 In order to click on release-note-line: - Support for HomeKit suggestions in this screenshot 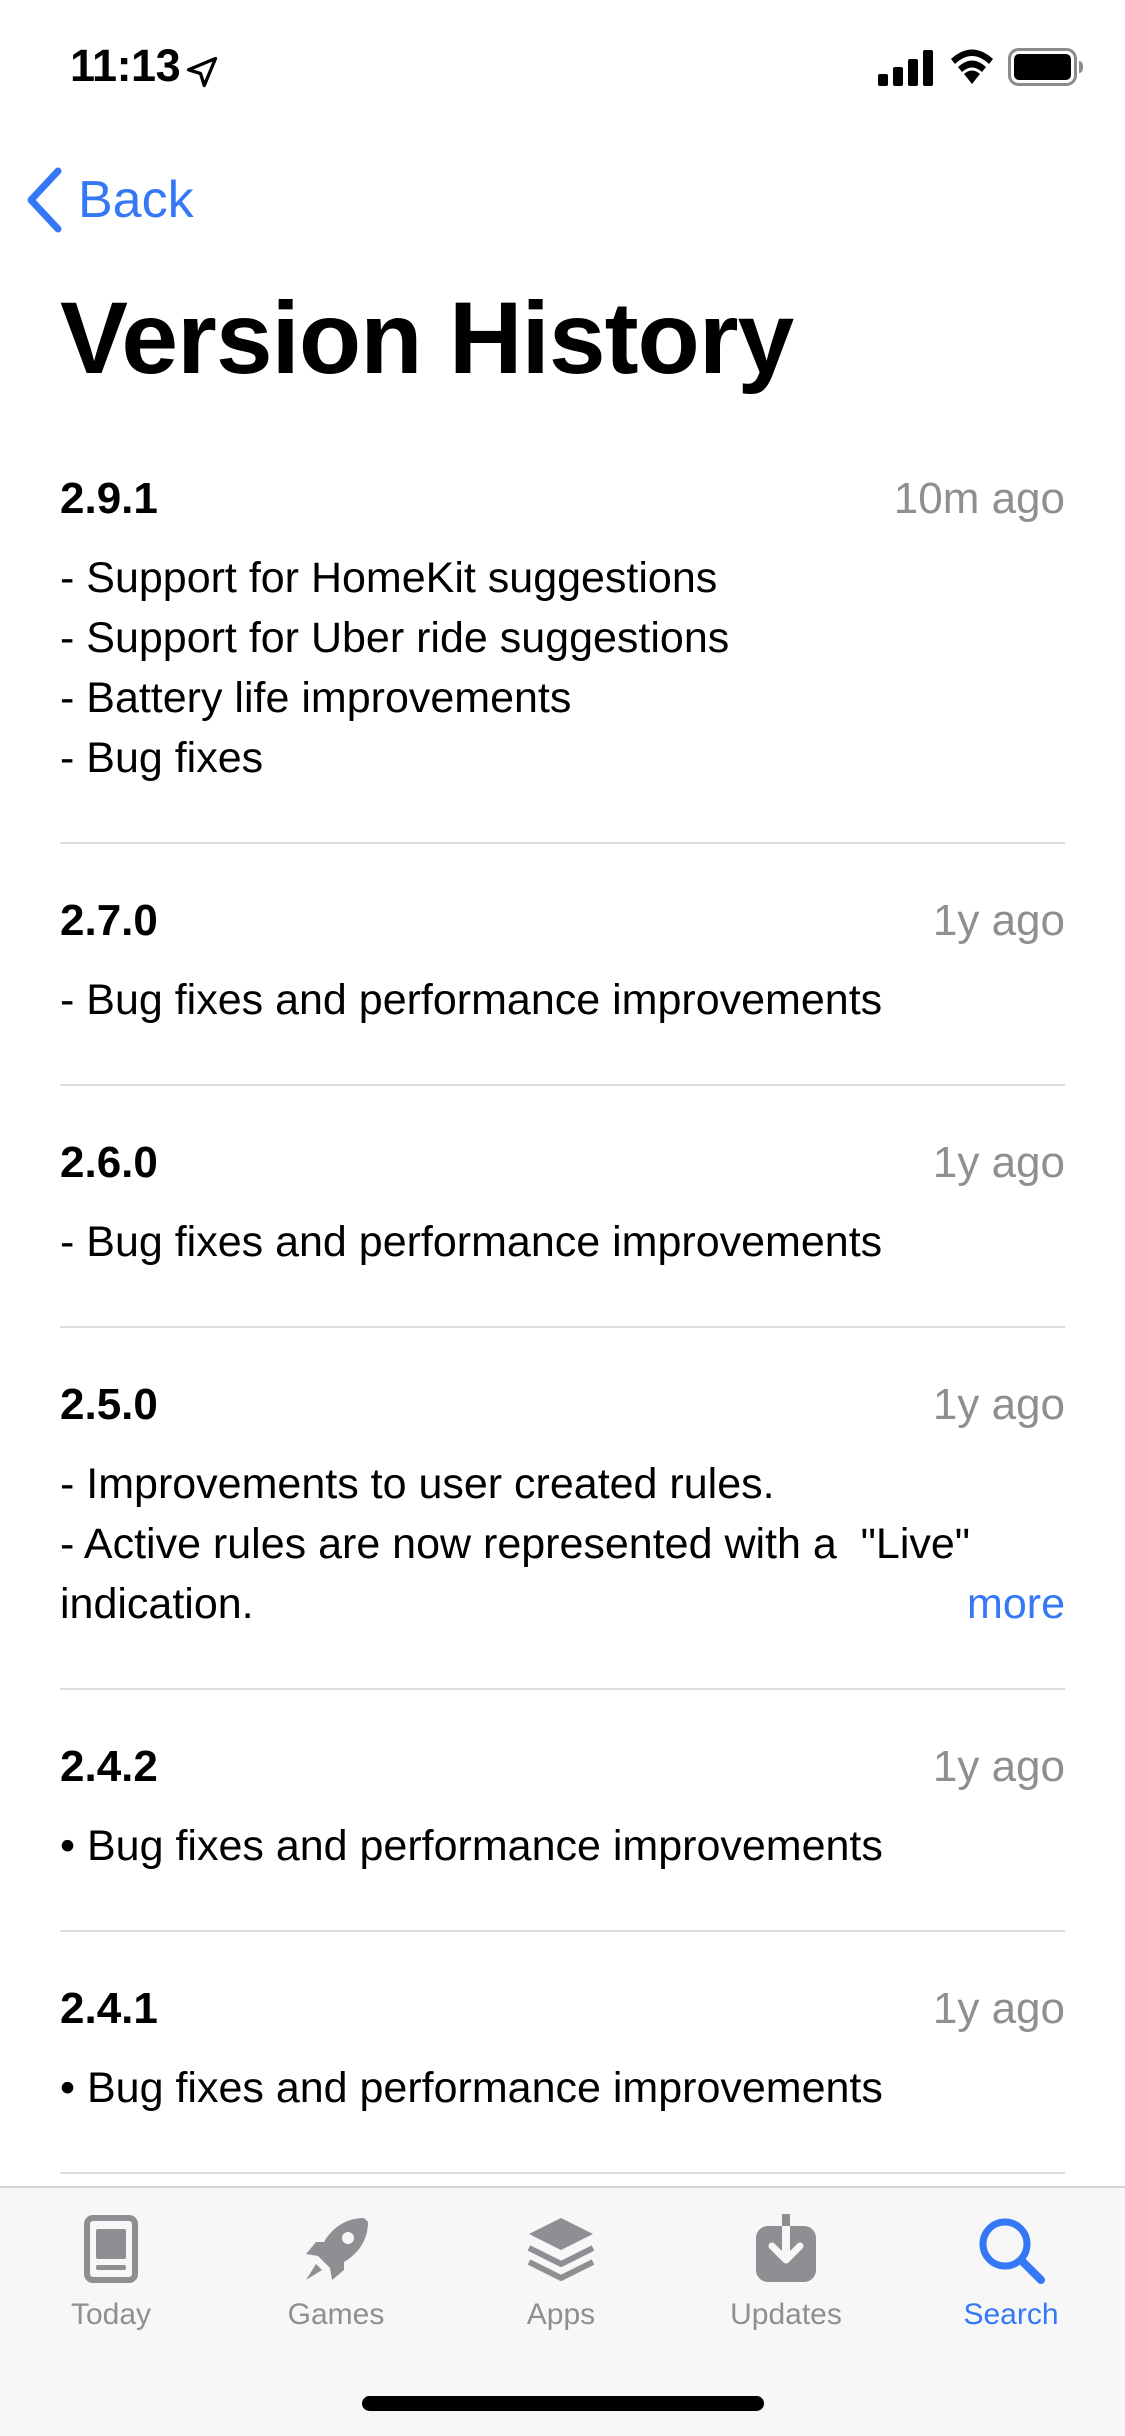, I will do `click(389, 578)`.